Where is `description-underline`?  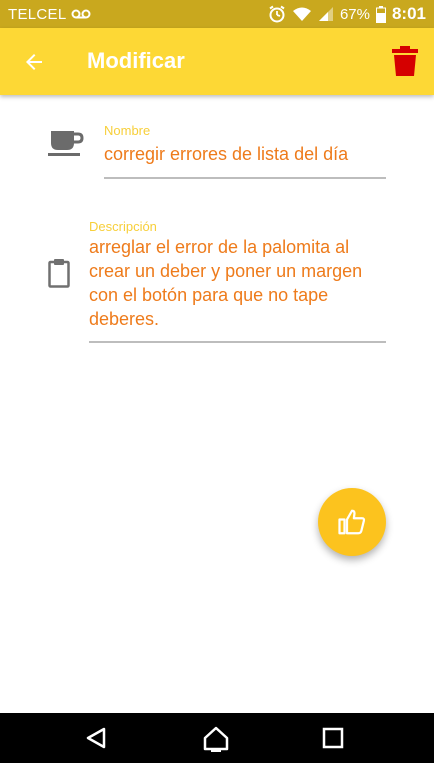
description-underline is located at coordinates (237, 342).